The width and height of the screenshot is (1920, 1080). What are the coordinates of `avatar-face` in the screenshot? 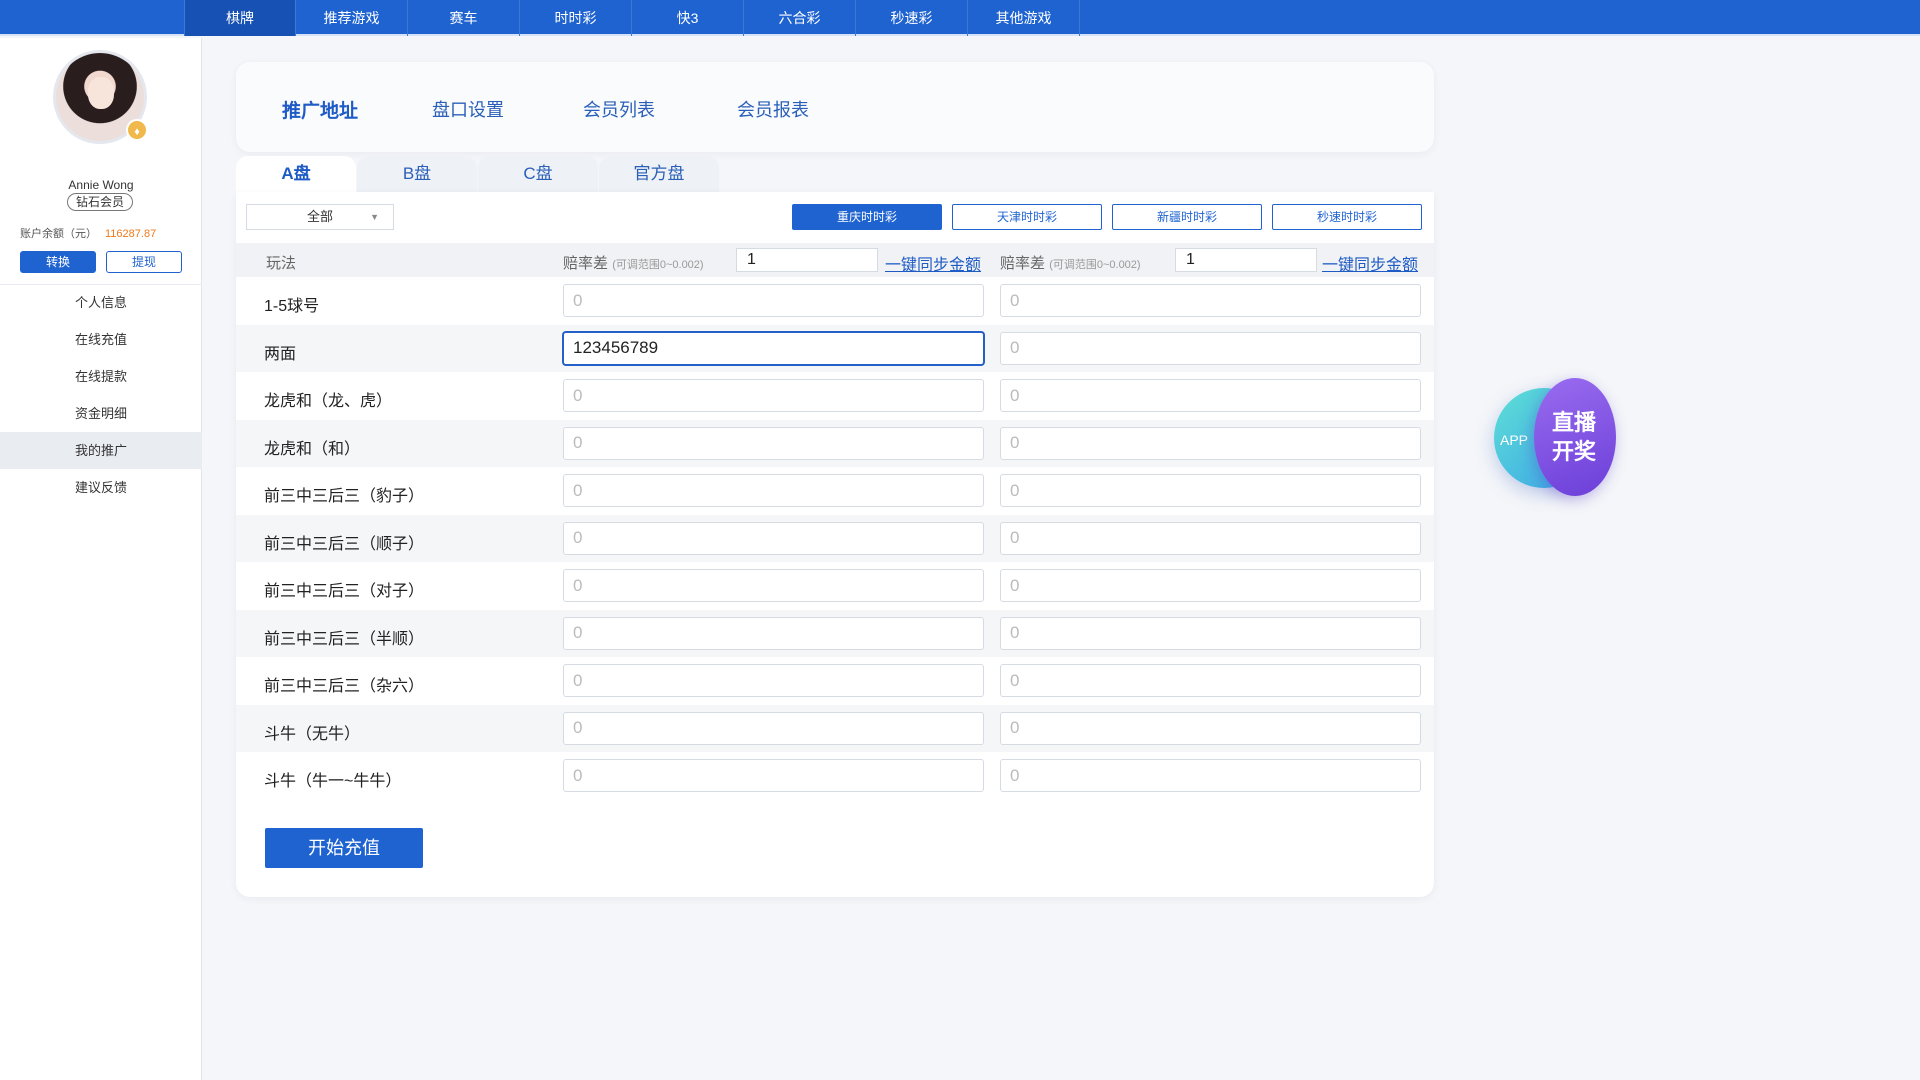 It's located at (101, 93).